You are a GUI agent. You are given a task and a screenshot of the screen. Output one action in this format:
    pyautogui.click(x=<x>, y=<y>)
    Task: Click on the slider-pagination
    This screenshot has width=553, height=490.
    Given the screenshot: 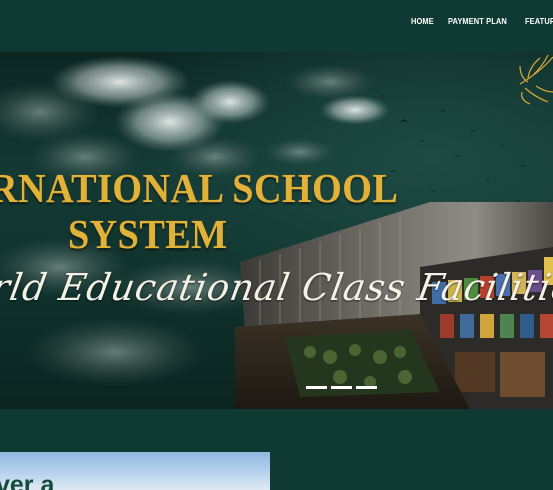 What is the action you would take?
    pyautogui.click(x=343, y=385)
    